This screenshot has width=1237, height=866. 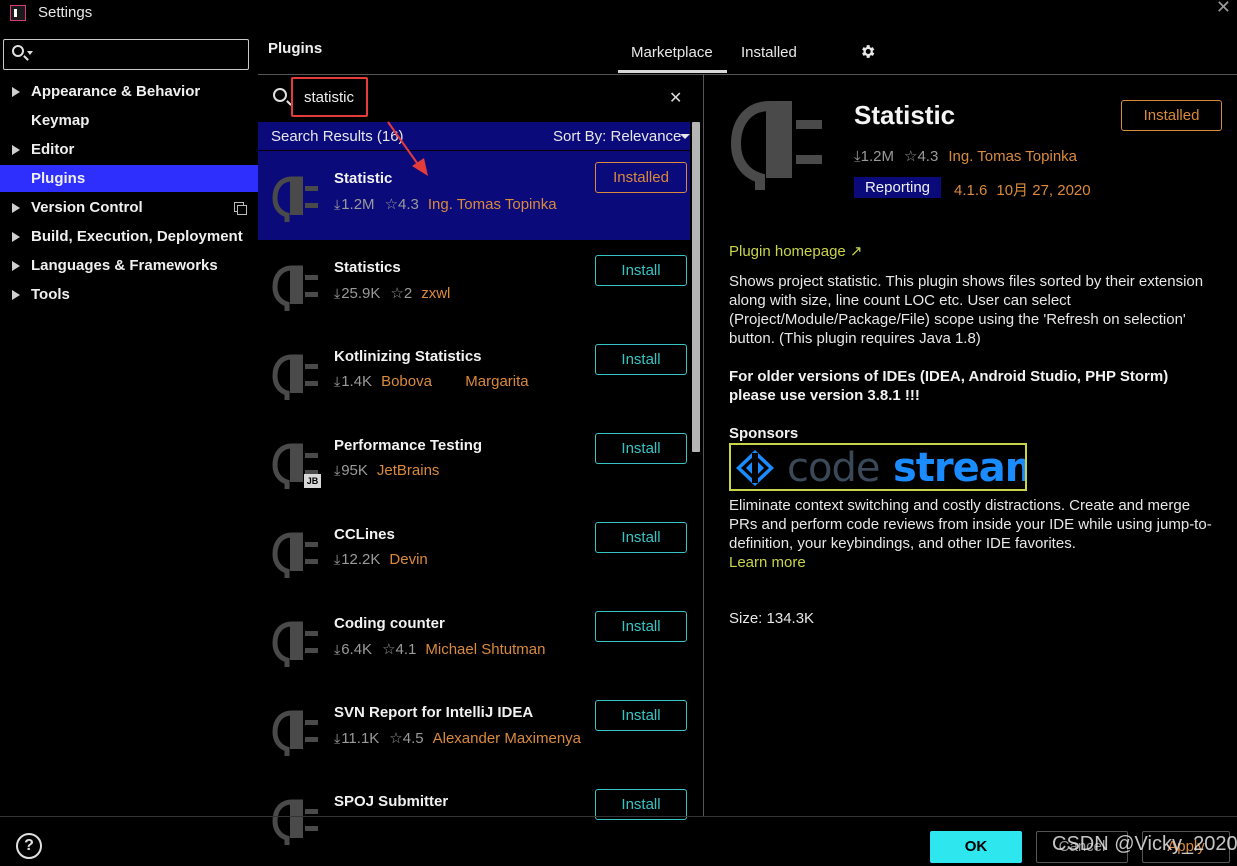 What do you see at coordinates (474, 551) in the screenshot?
I see `plugin-list-item: CCLines ⤓12.2K Devin Install` at bounding box center [474, 551].